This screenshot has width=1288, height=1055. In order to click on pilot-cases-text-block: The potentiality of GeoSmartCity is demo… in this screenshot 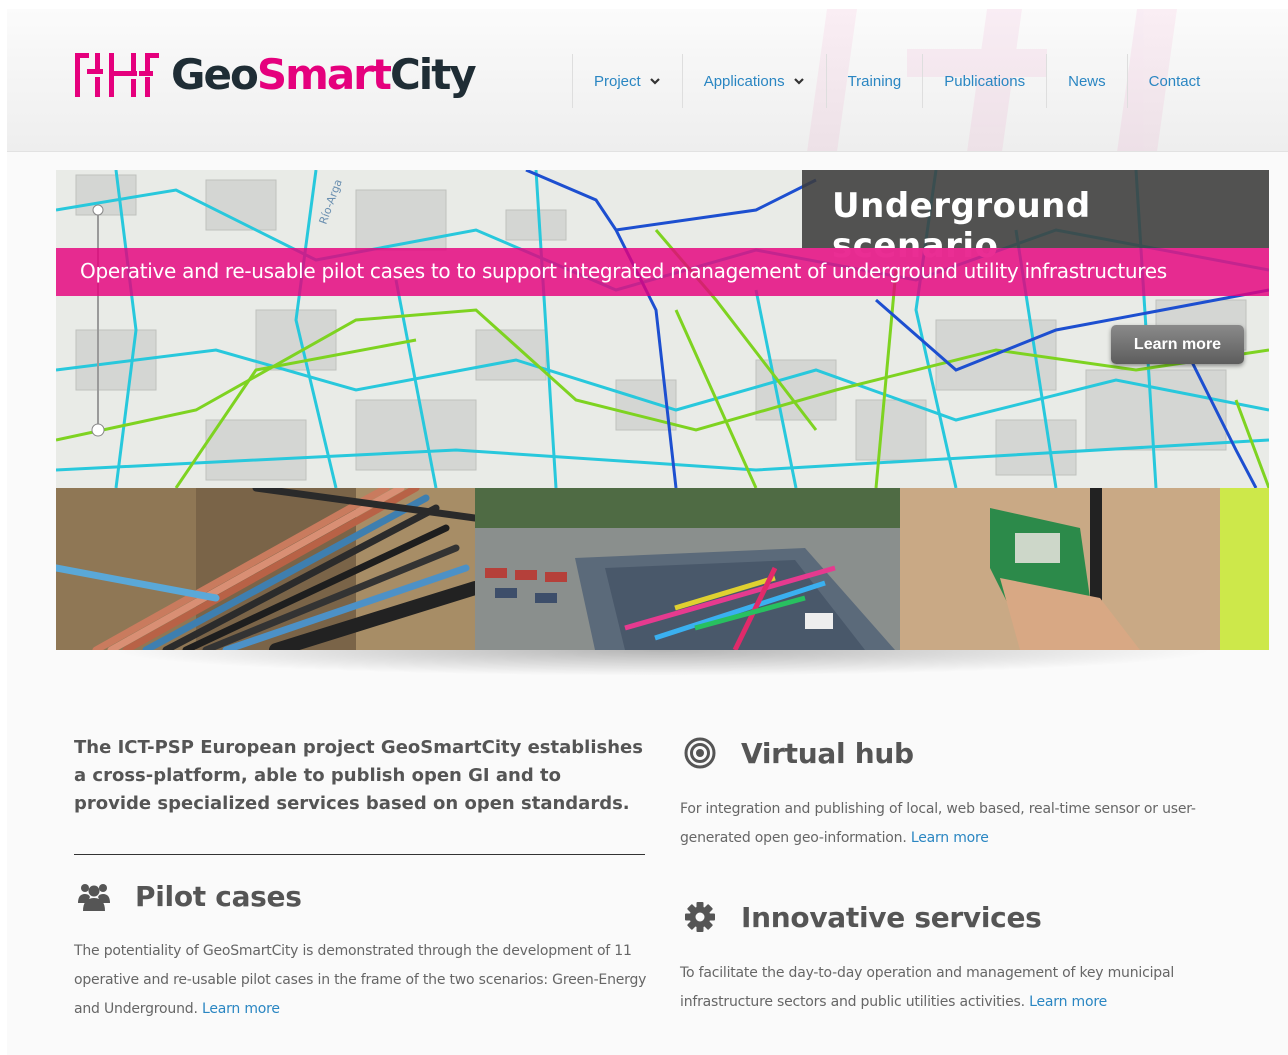, I will do `click(364, 980)`.